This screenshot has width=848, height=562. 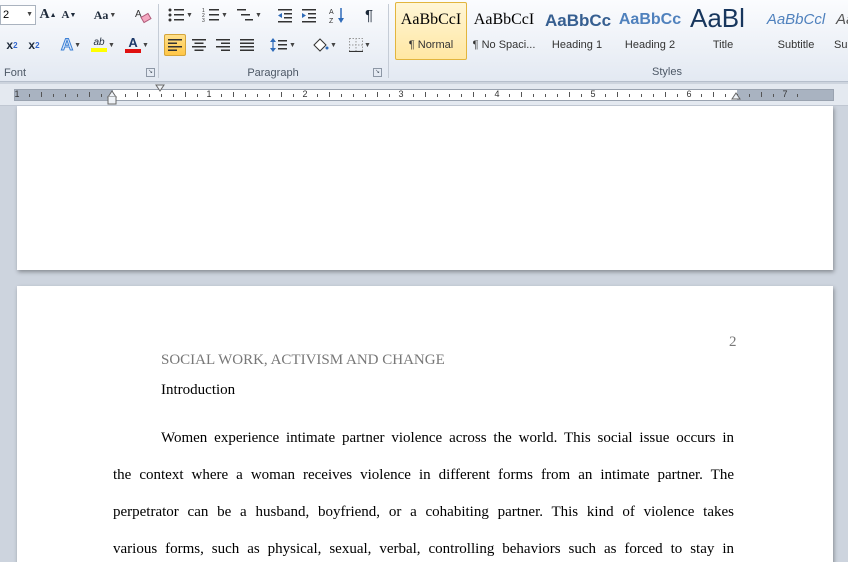 I want to click on line-spacing-icon, so click(x=279, y=45).